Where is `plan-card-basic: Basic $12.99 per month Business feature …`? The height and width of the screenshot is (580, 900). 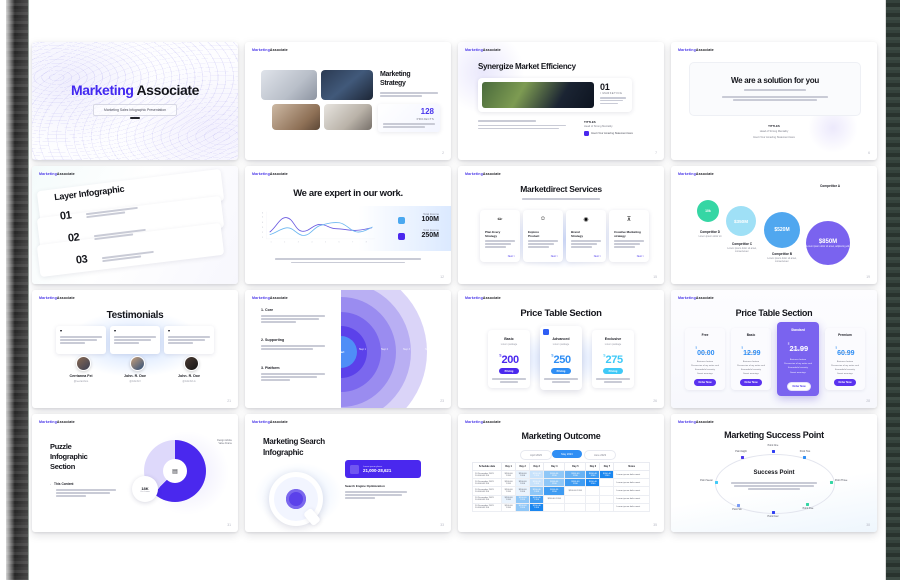 plan-card-basic: Basic $12.99 per month Business feature … is located at coordinates (751, 359).